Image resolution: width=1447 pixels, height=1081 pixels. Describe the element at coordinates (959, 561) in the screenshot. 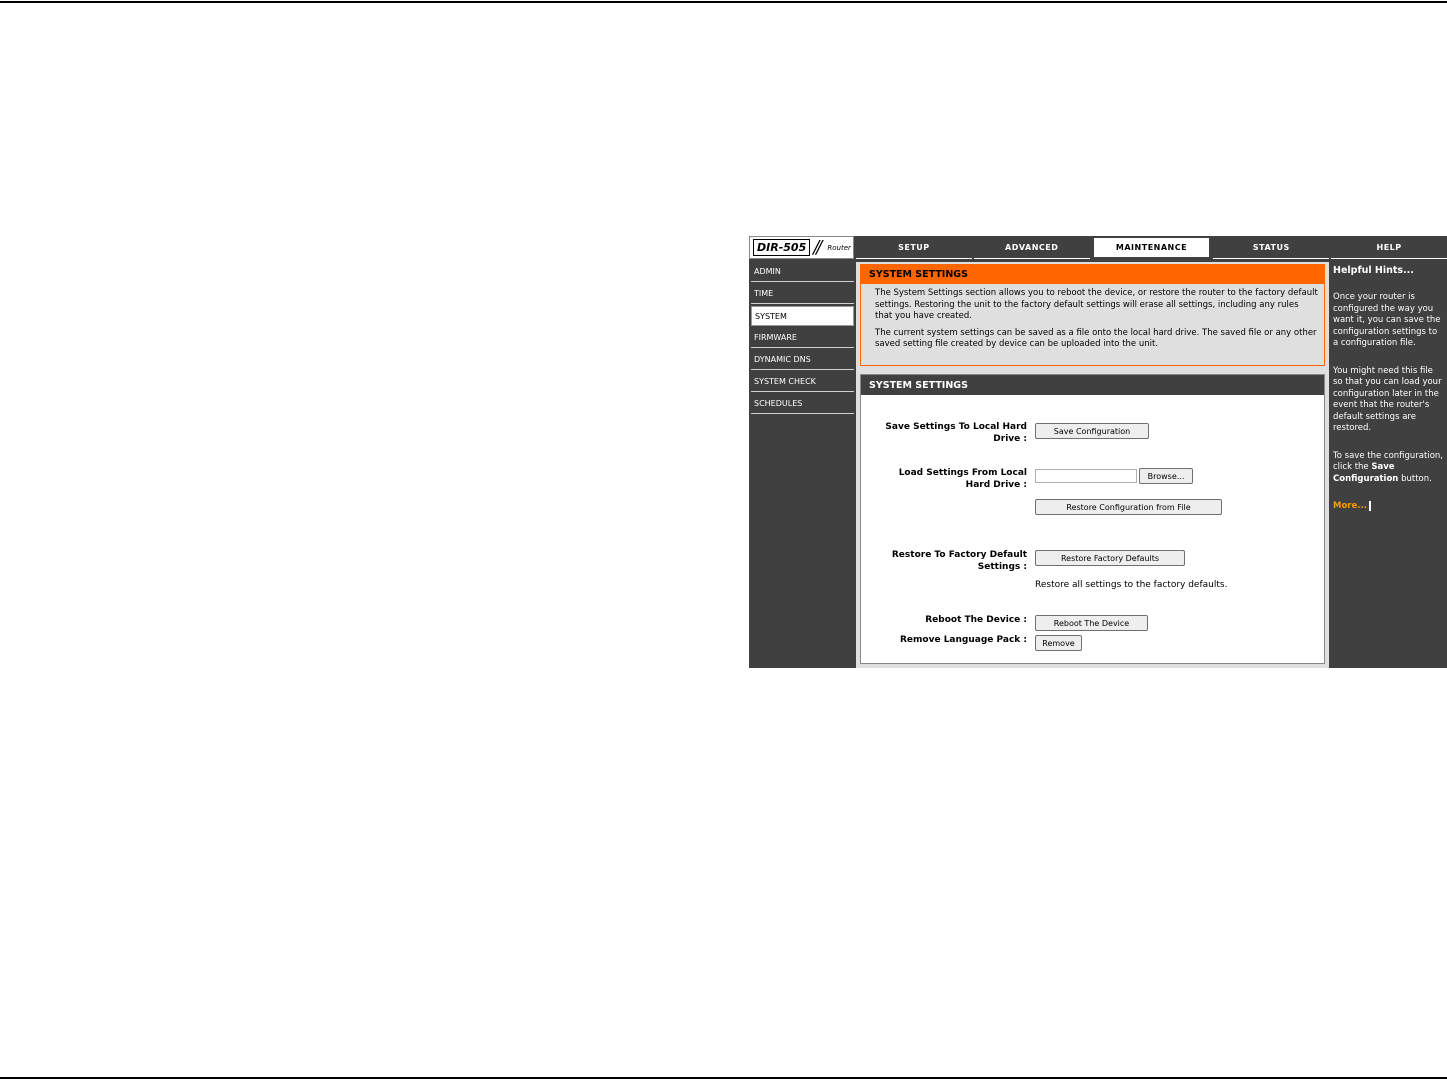

I see `factory-default-label: Restore To Factory Default Settings :` at that location.